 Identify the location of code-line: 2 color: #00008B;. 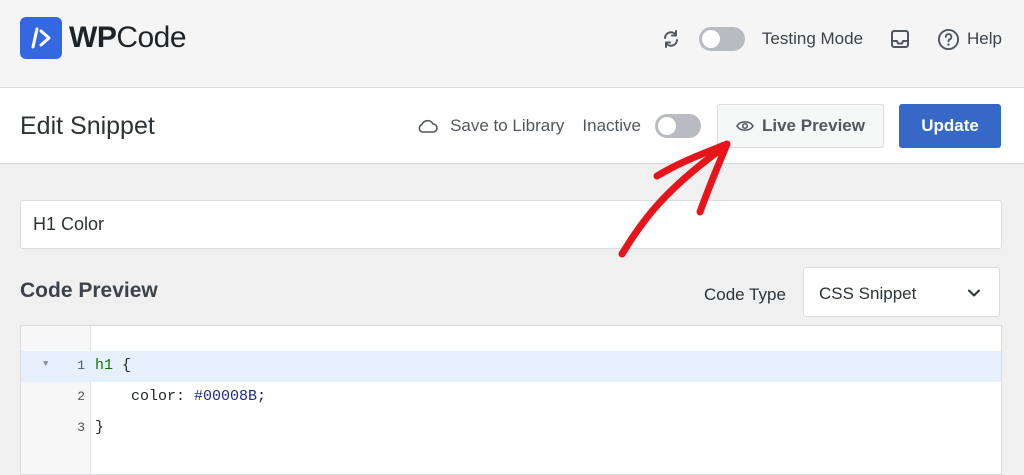
(511, 397).